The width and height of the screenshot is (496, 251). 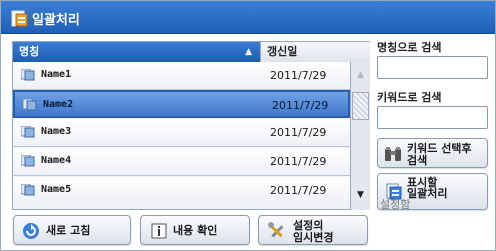 What do you see at coordinates (409, 47) in the screenshot?
I see `search-by-name-label: 명칭으로 검색` at bounding box center [409, 47].